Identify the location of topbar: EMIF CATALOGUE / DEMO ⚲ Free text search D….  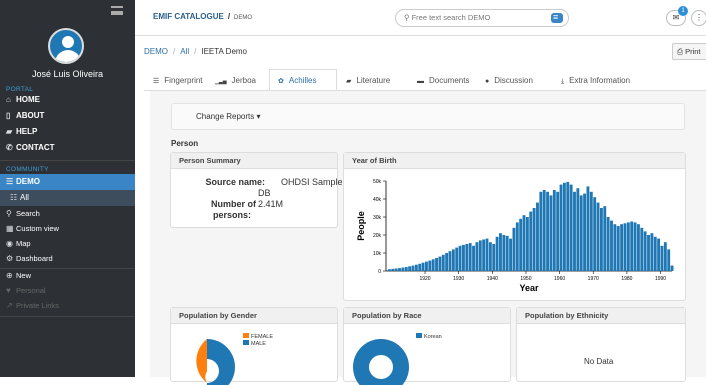
(420, 18).